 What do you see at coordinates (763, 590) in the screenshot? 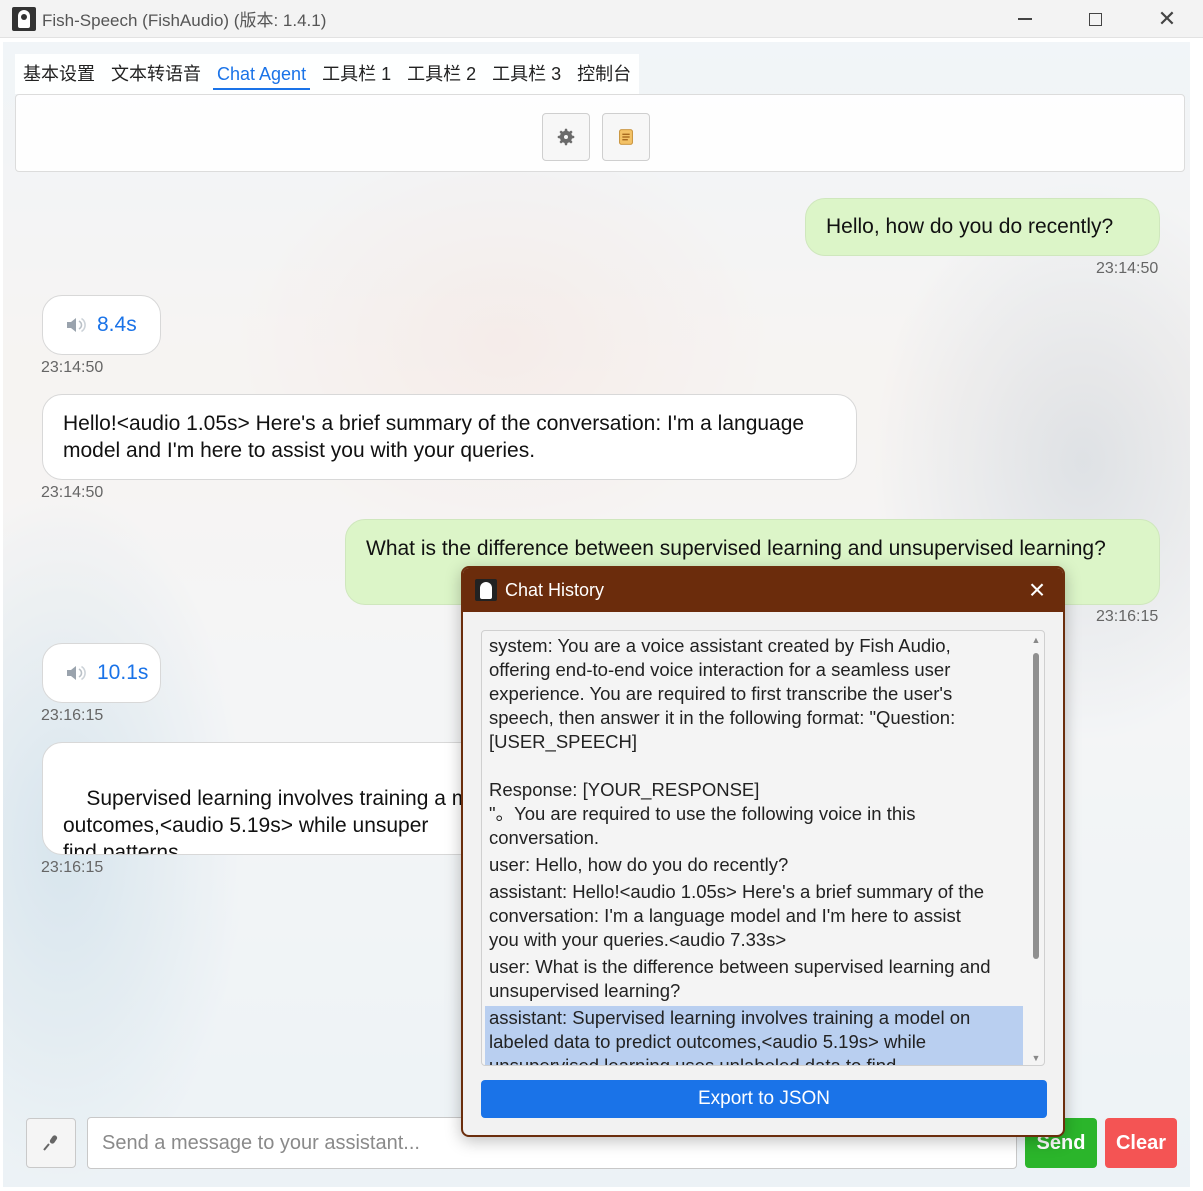
I see `dialog-titlebar: Chat History ×` at bounding box center [763, 590].